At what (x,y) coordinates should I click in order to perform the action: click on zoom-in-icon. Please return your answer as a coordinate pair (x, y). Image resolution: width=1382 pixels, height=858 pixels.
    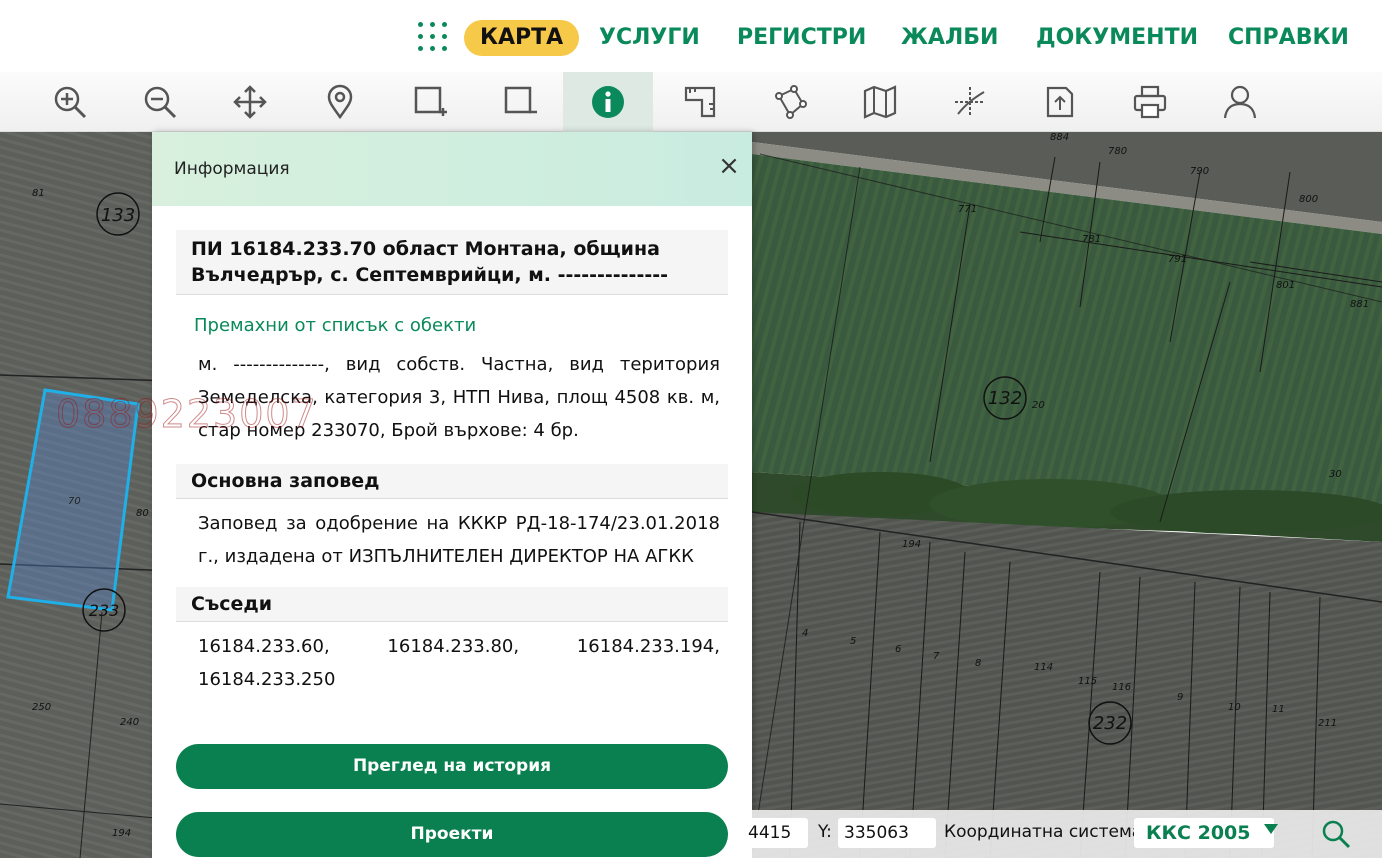
    Looking at the image, I should click on (70, 102).